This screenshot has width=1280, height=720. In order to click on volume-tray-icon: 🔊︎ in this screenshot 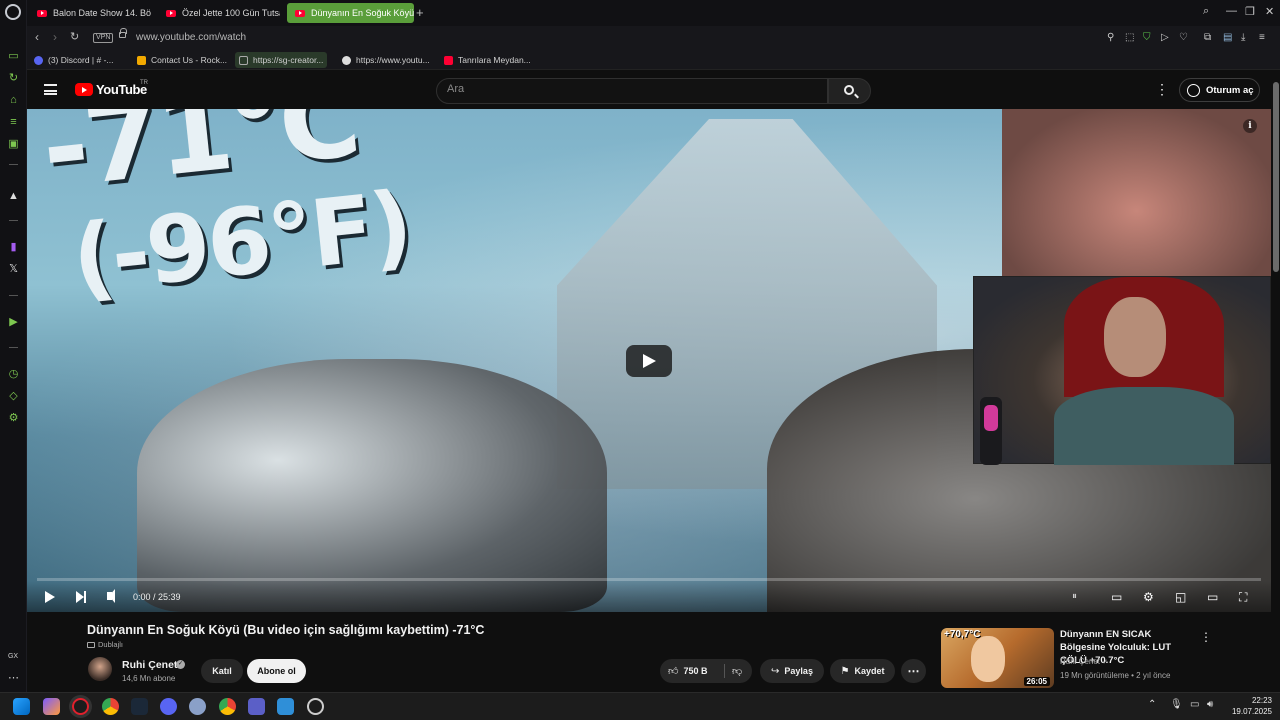, I will do `click(1210, 704)`.